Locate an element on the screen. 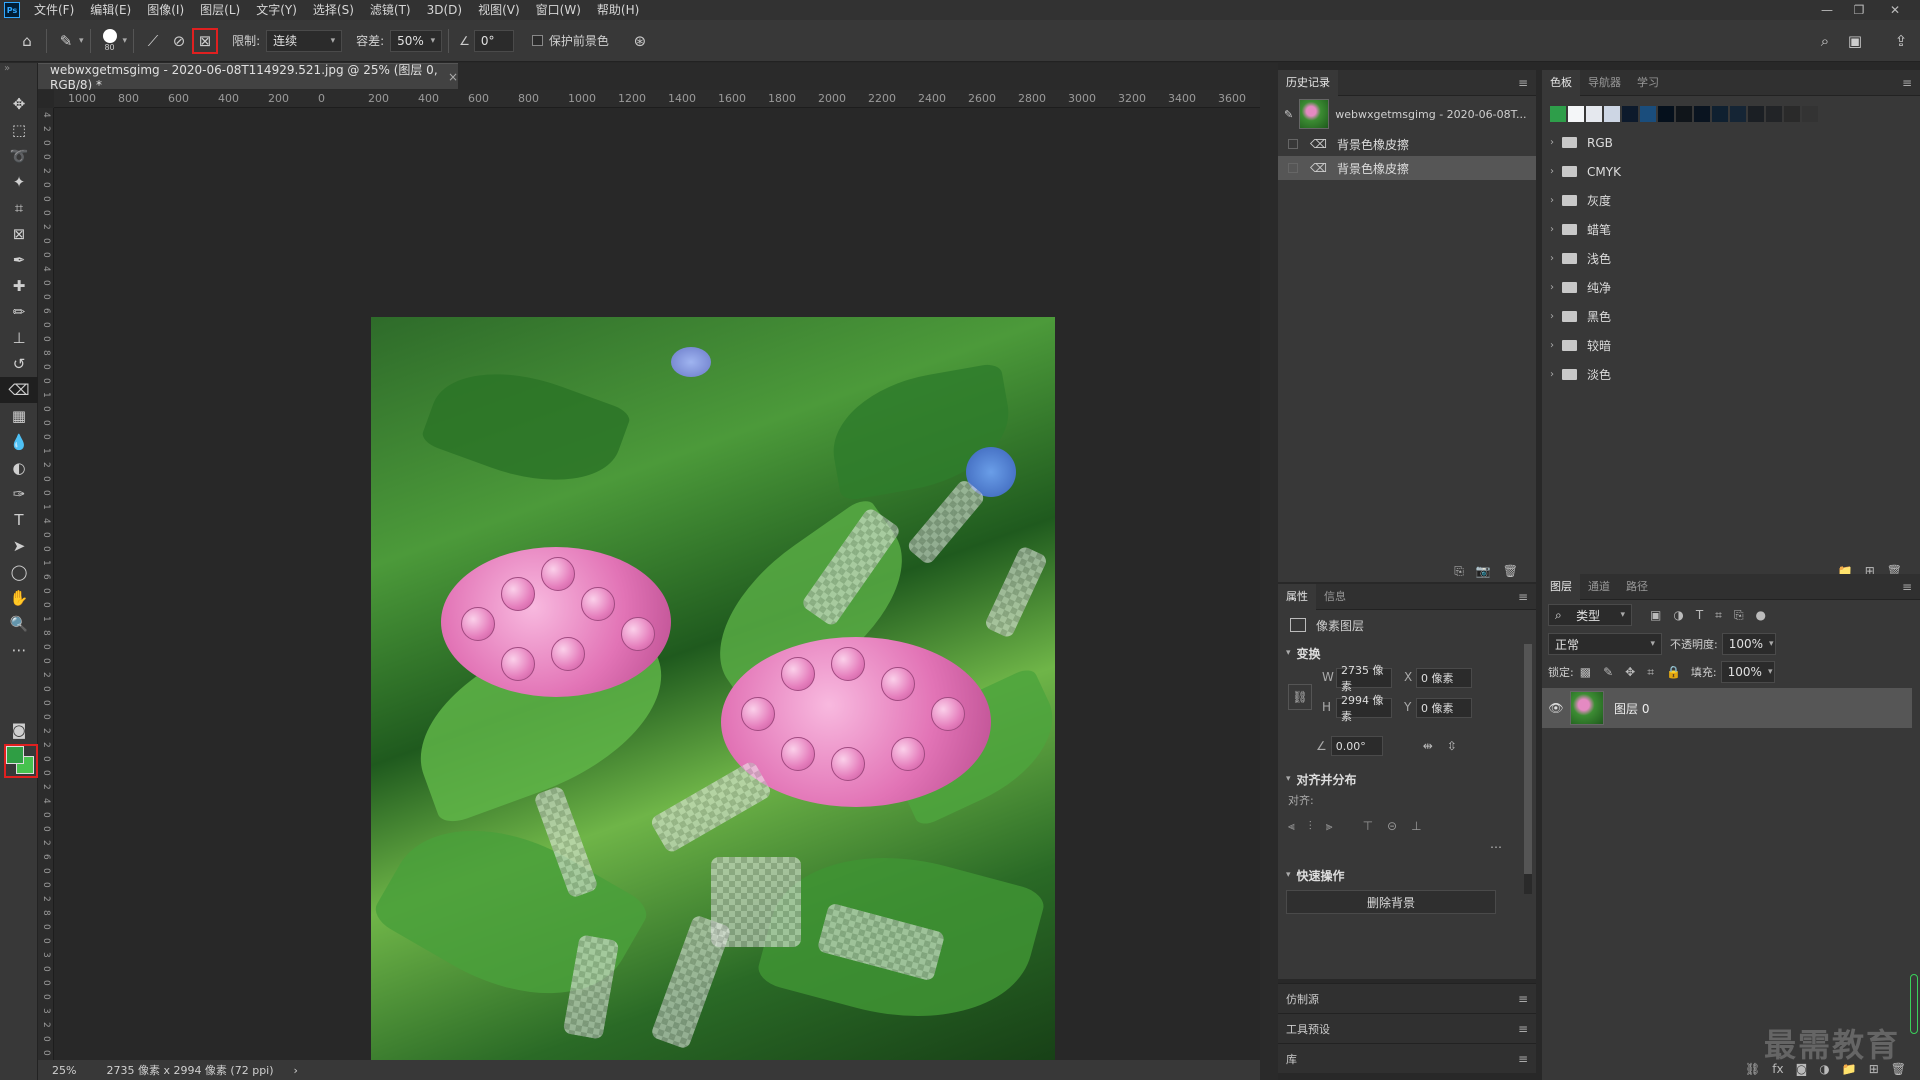  limit-select: 连续 ▾ is located at coordinates (304, 40).